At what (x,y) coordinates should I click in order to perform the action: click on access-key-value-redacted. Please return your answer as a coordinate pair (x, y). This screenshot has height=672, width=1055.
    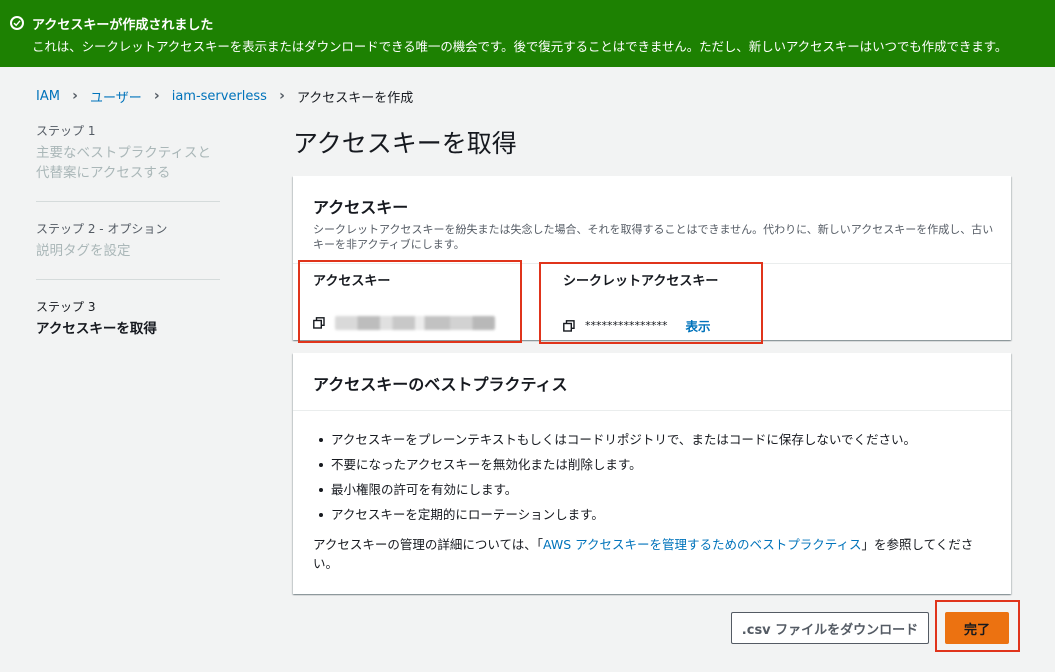
    Looking at the image, I should click on (415, 323).